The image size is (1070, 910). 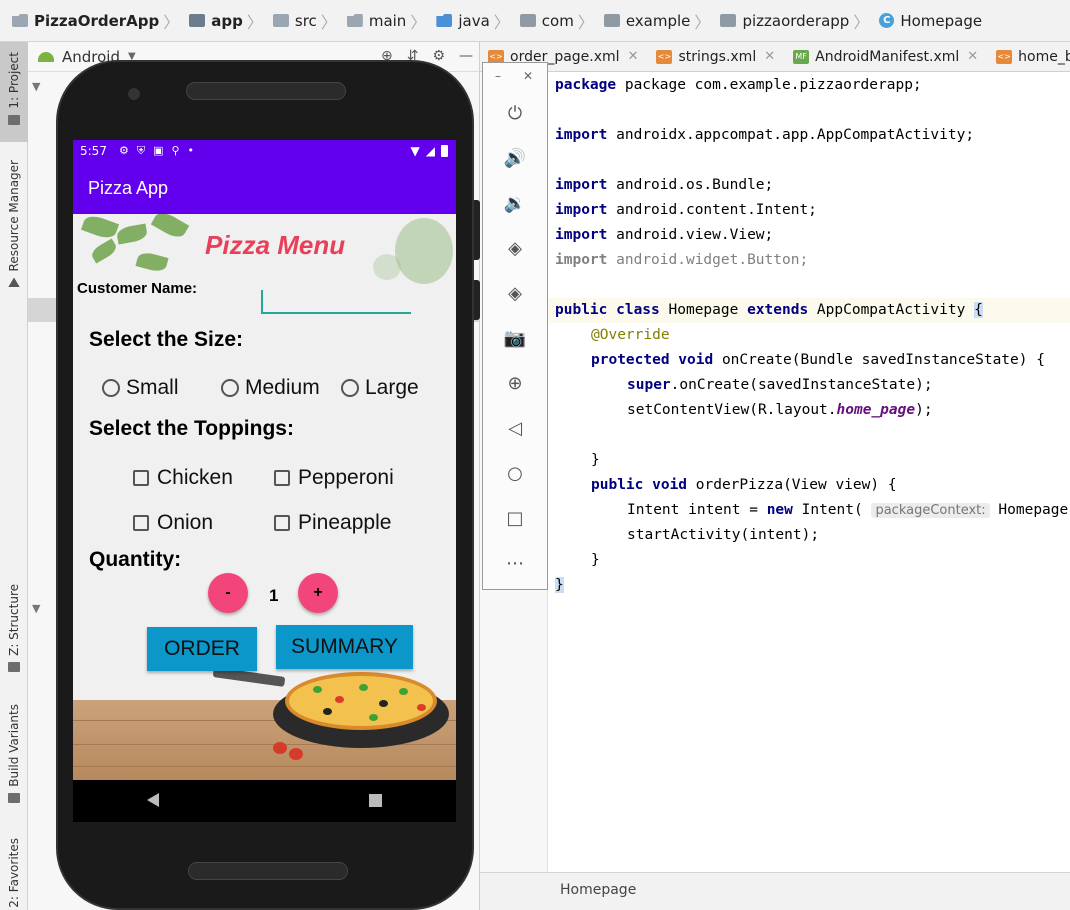 I want to click on breadcrumb-homepage: C Homepage, so click(x=930, y=21).